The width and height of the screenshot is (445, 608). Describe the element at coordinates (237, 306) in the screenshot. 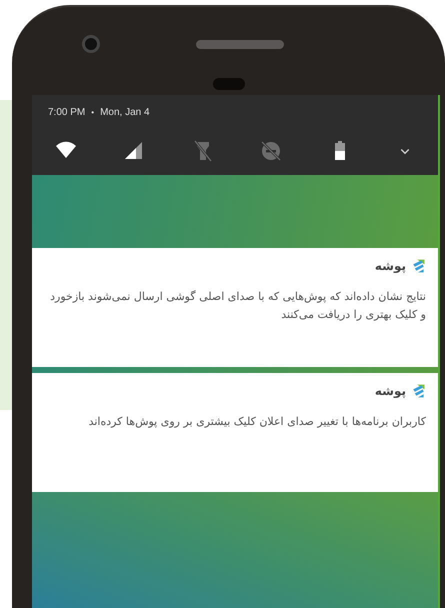

I see `notification-text: نتایج نشان داده‌اند که پوش‌هایی که با صدای اصلی گوشی ارسال نمی‌شوند بازخورد و کلیک بهتری را دریافت می‌کنند` at that location.